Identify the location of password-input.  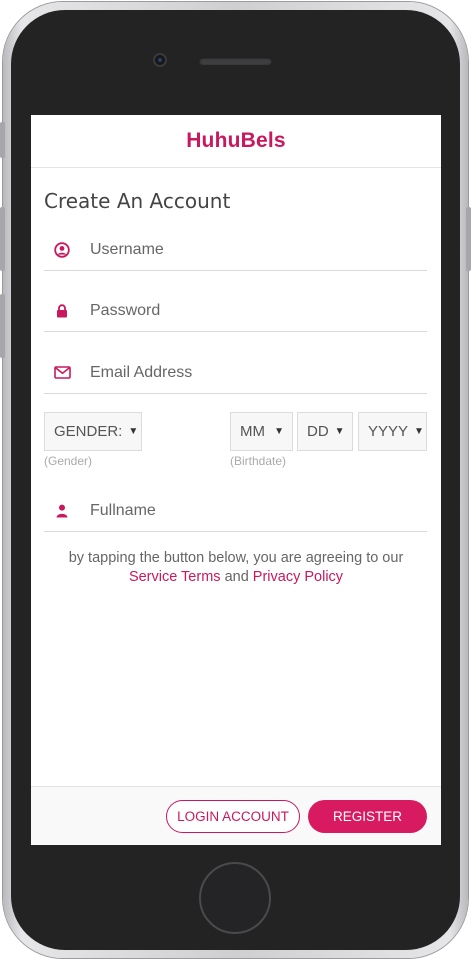
(250, 310).